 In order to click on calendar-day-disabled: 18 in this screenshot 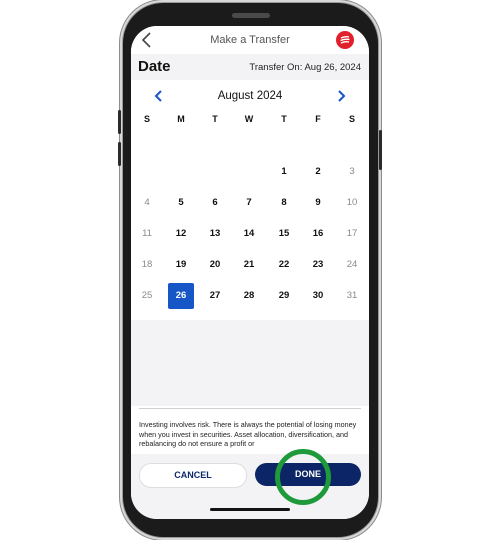, I will do `click(147, 264)`.